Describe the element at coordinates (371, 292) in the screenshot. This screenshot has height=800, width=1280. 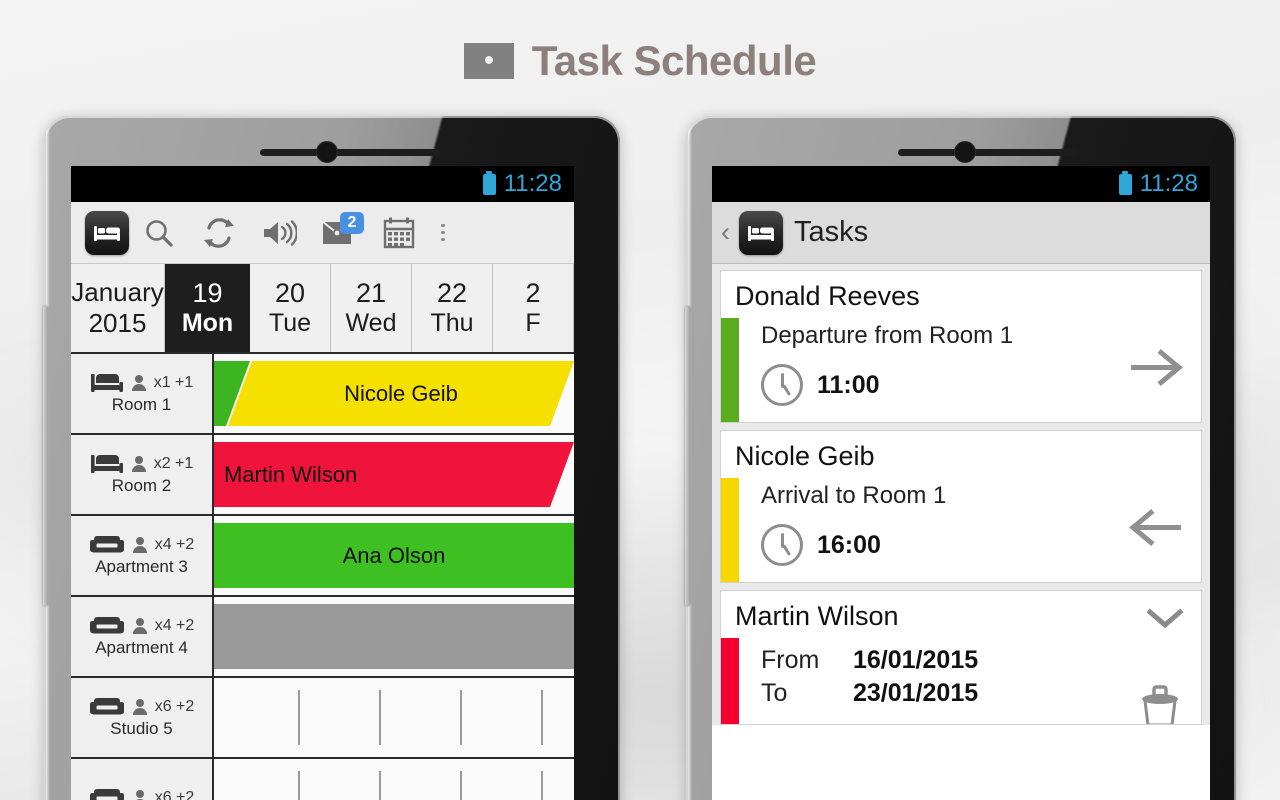
I see `day-number: 21` at that location.